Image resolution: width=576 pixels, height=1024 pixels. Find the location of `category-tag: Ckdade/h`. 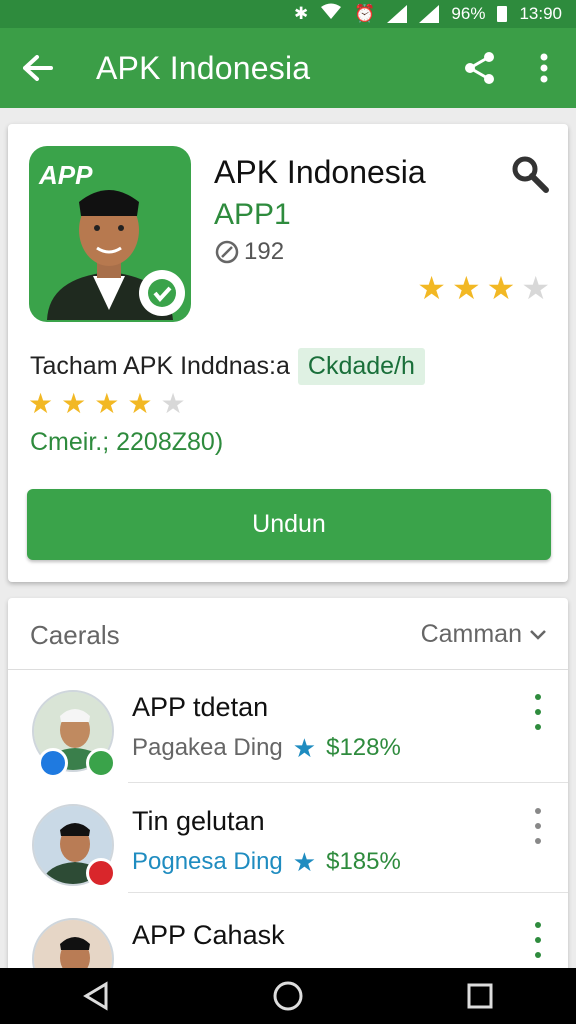

category-tag: Ckdade/h is located at coordinates (361, 366).